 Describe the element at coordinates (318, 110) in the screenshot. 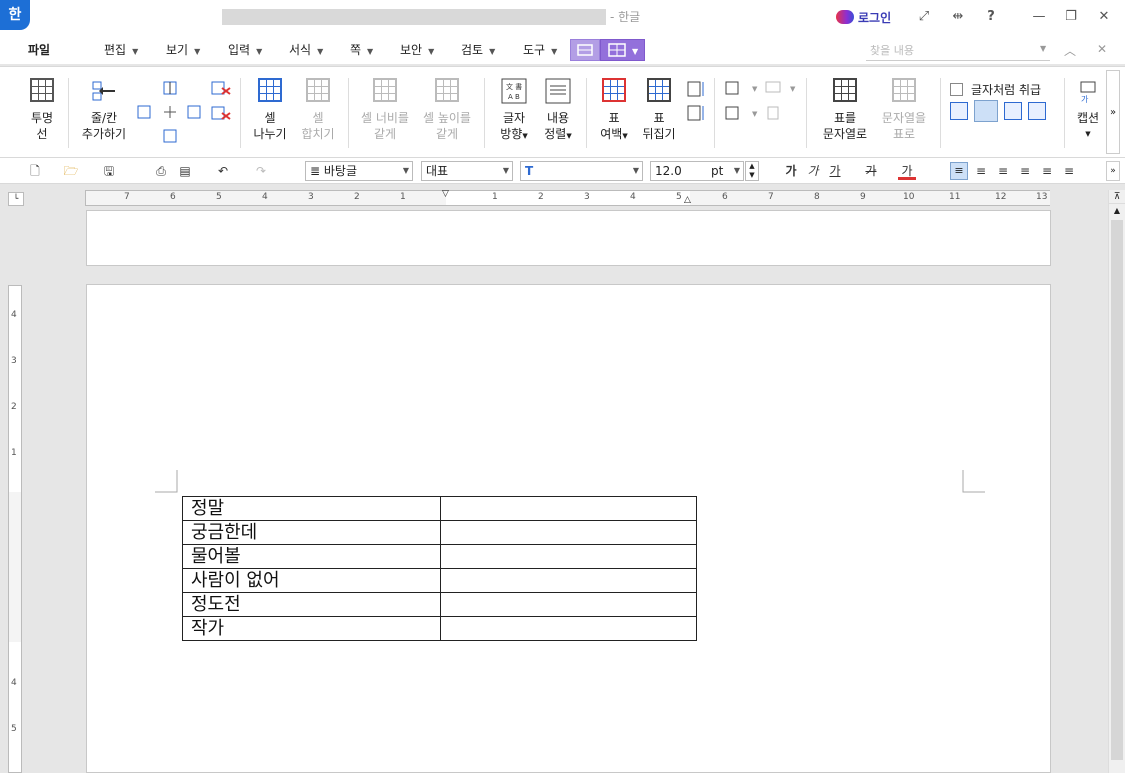

I see `merge-cells-button: 셀 합치기` at that location.